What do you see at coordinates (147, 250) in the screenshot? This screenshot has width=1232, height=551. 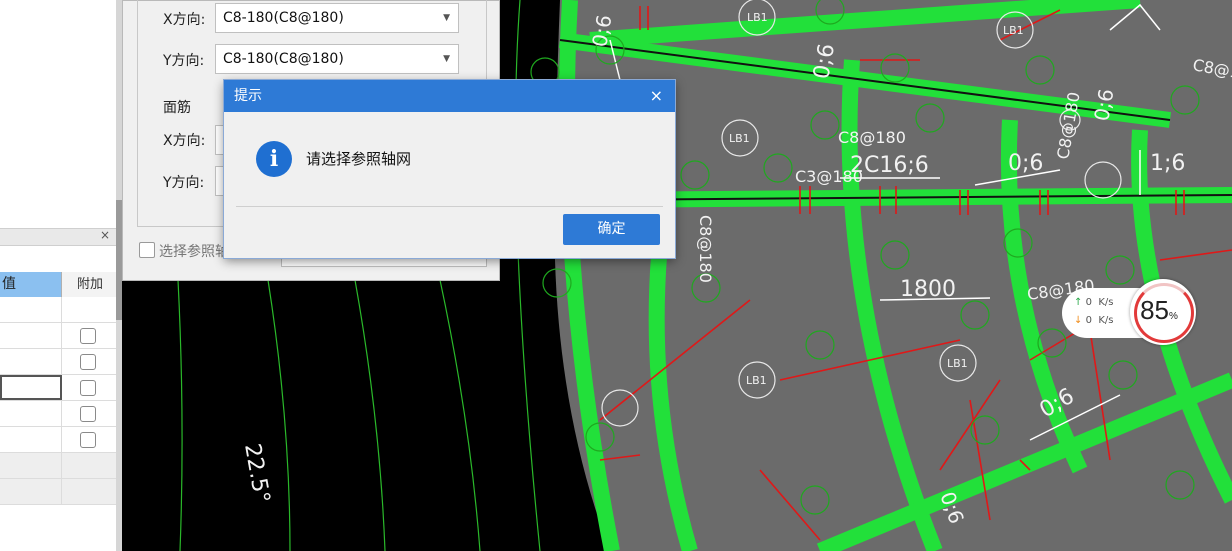 I see `reference-grid-checkbox` at bounding box center [147, 250].